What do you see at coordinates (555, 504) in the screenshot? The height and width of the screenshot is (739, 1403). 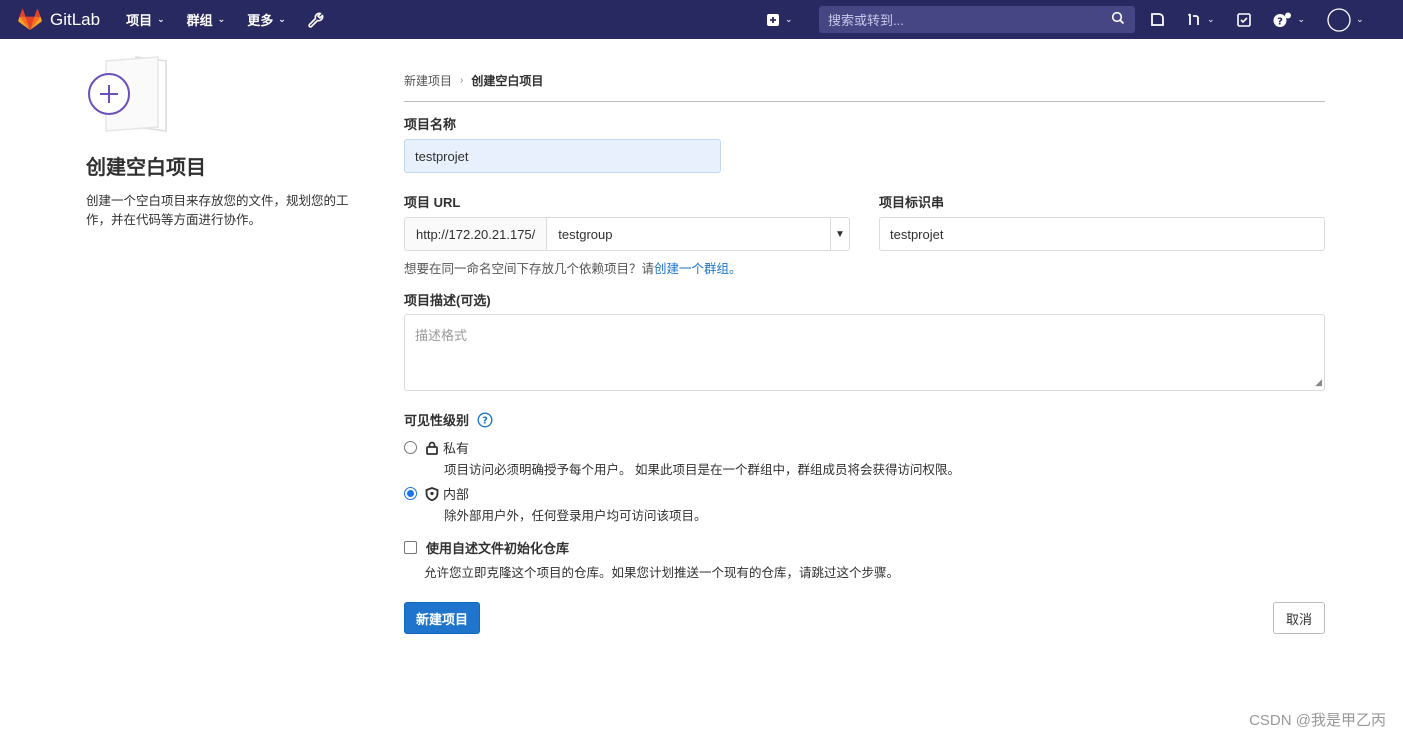 I see `visibility-internal-option: 内部 除外部用户外，任何登录用户均可访问该项目。` at bounding box center [555, 504].